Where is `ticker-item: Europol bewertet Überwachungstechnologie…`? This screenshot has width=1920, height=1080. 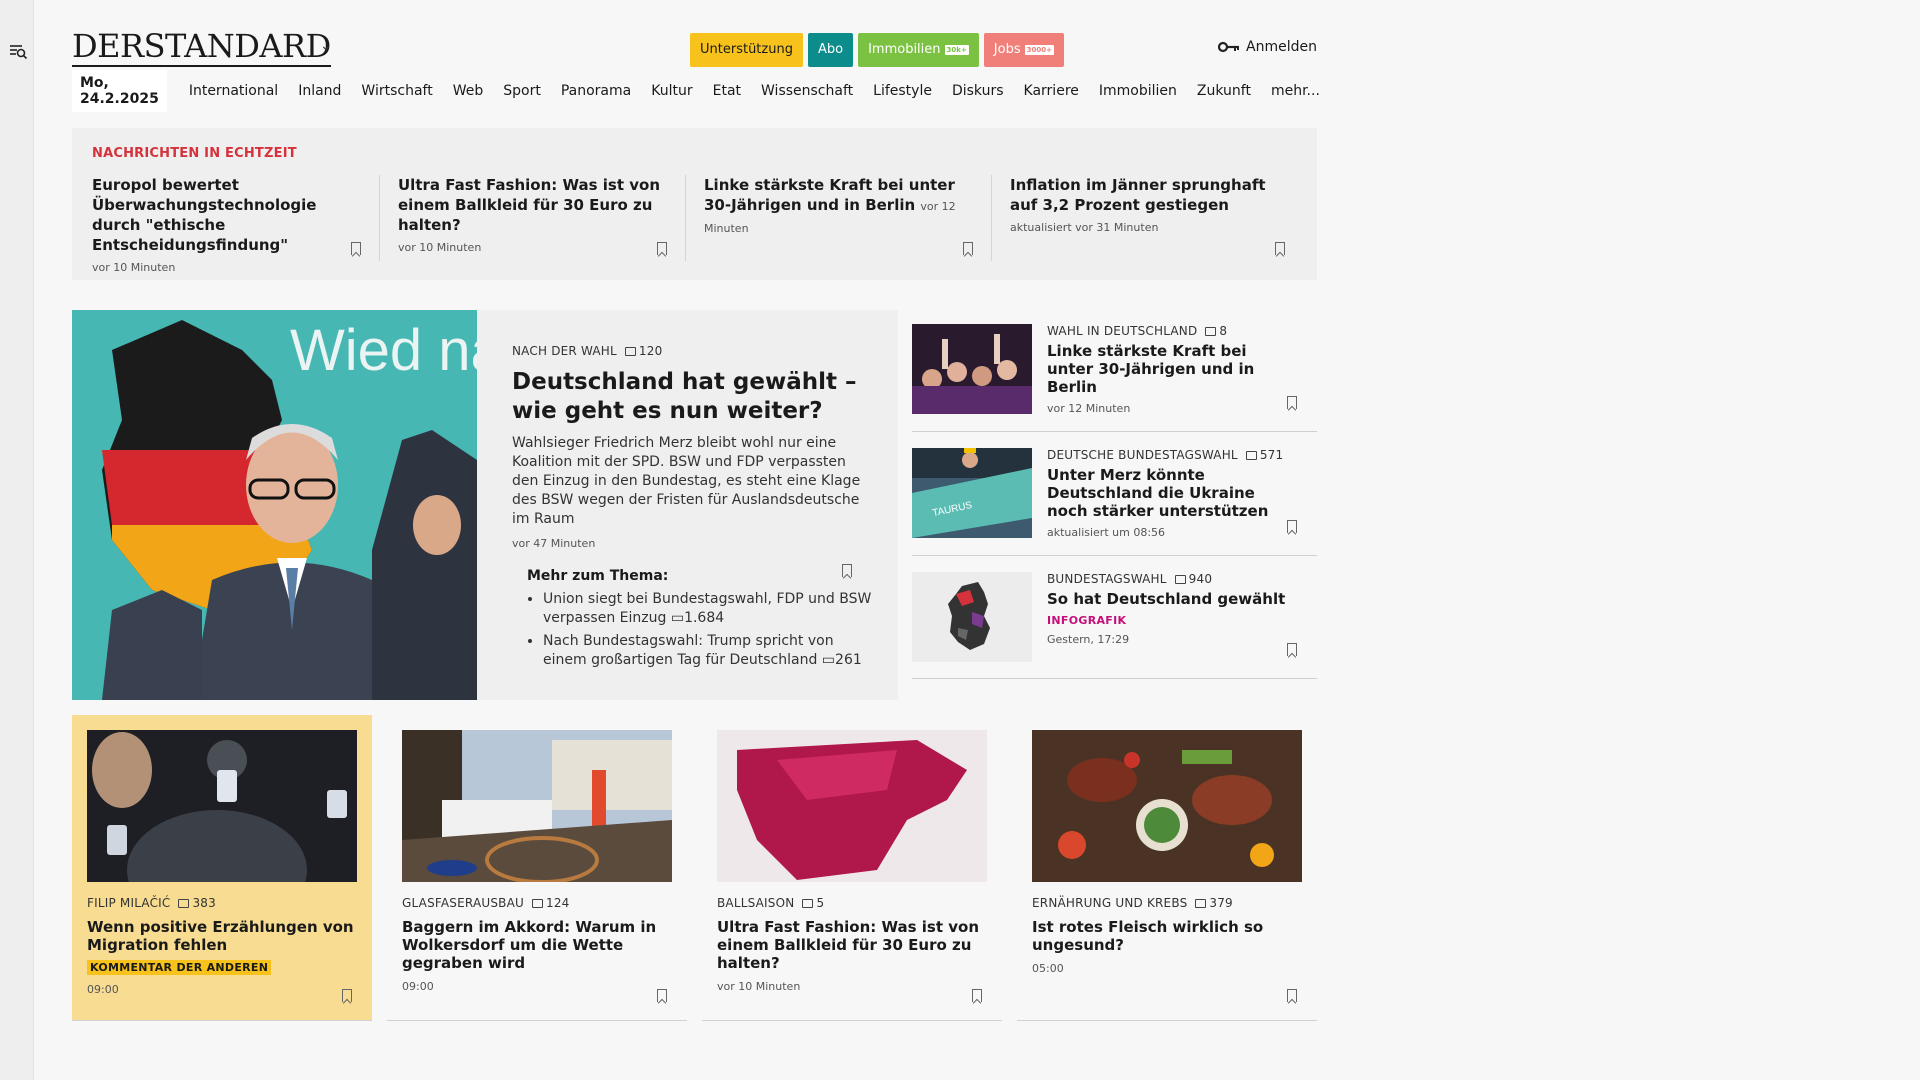
ticker-item: Europol bewertet Überwachungstechnologie… is located at coordinates (235, 224).